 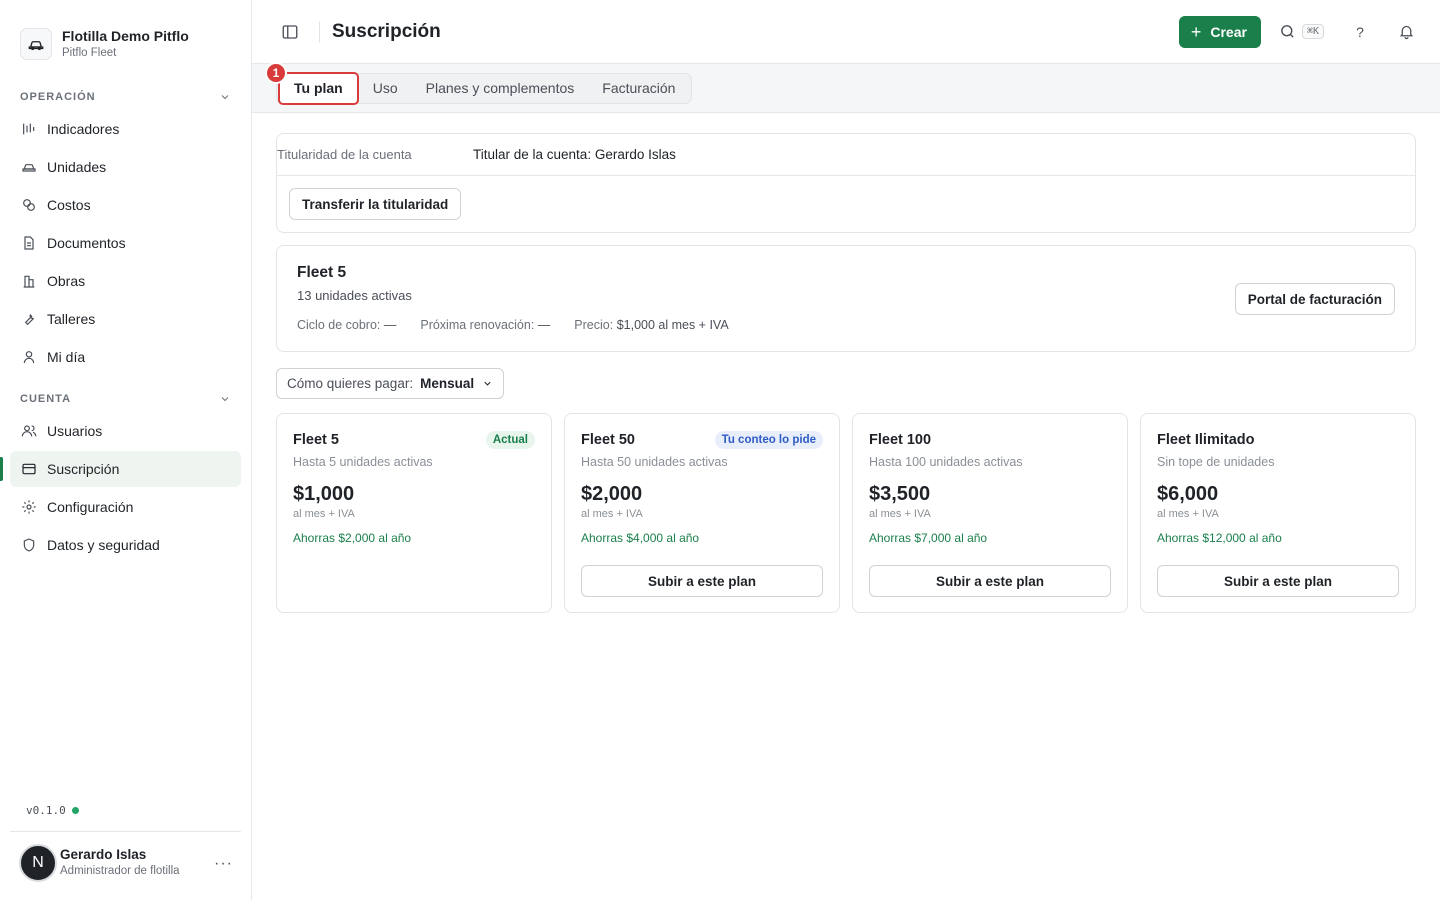 What do you see at coordinates (1188, 494) in the screenshot?
I see `plan-price: $6,000` at bounding box center [1188, 494].